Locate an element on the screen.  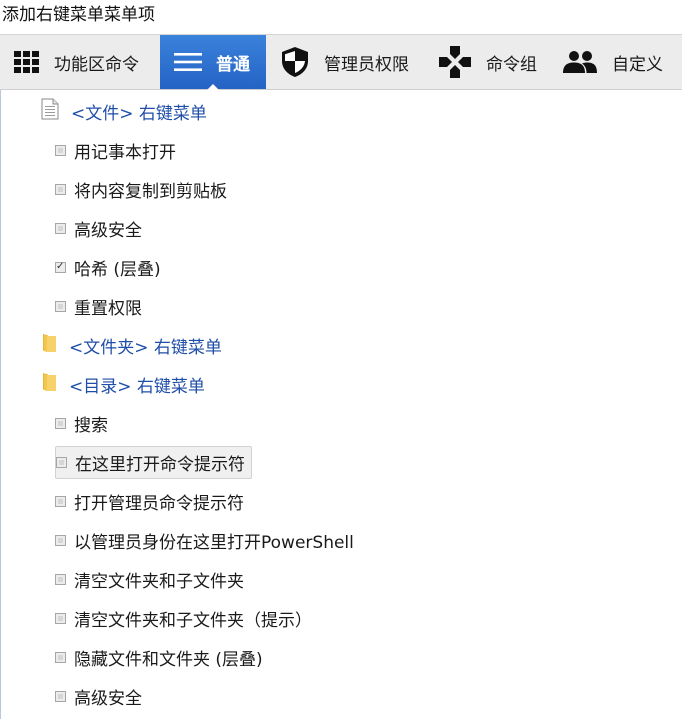
menu-item-label: 清空文件夹和子文件夹 is located at coordinates (159, 582).